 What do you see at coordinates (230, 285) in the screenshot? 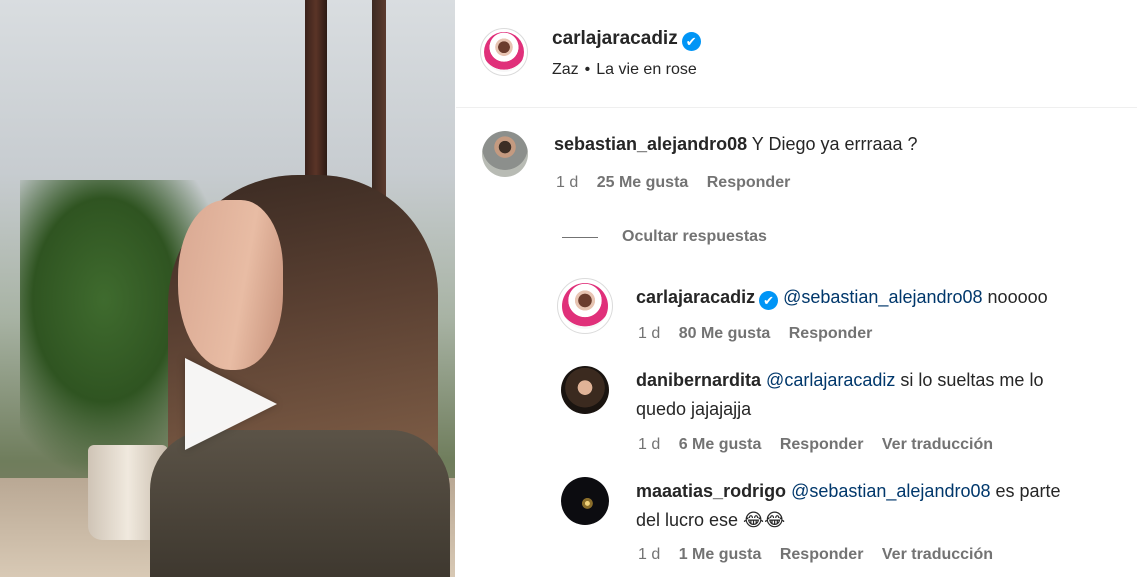
I see `video-scene-person-face` at bounding box center [230, 285].